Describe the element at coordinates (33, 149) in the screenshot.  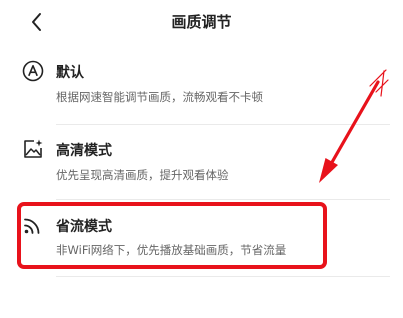
I see `hd-image-icon` at that location.